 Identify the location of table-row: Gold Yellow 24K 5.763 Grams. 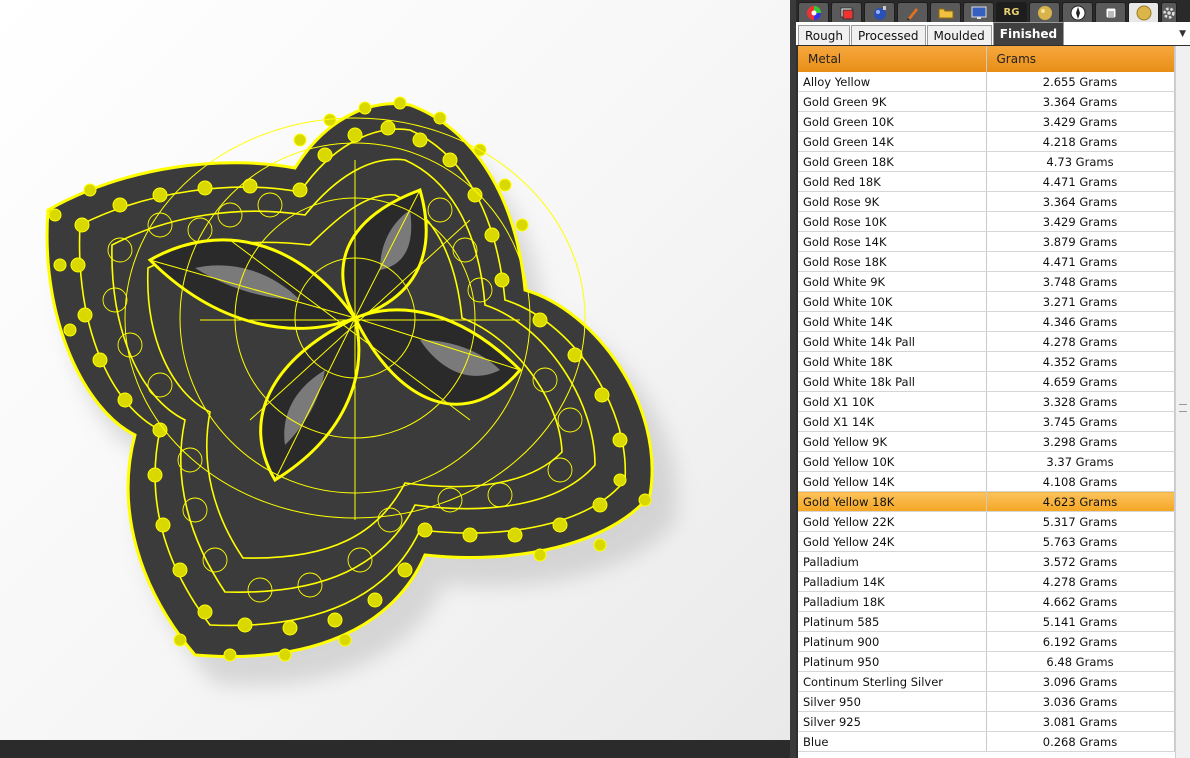
(986, 541).